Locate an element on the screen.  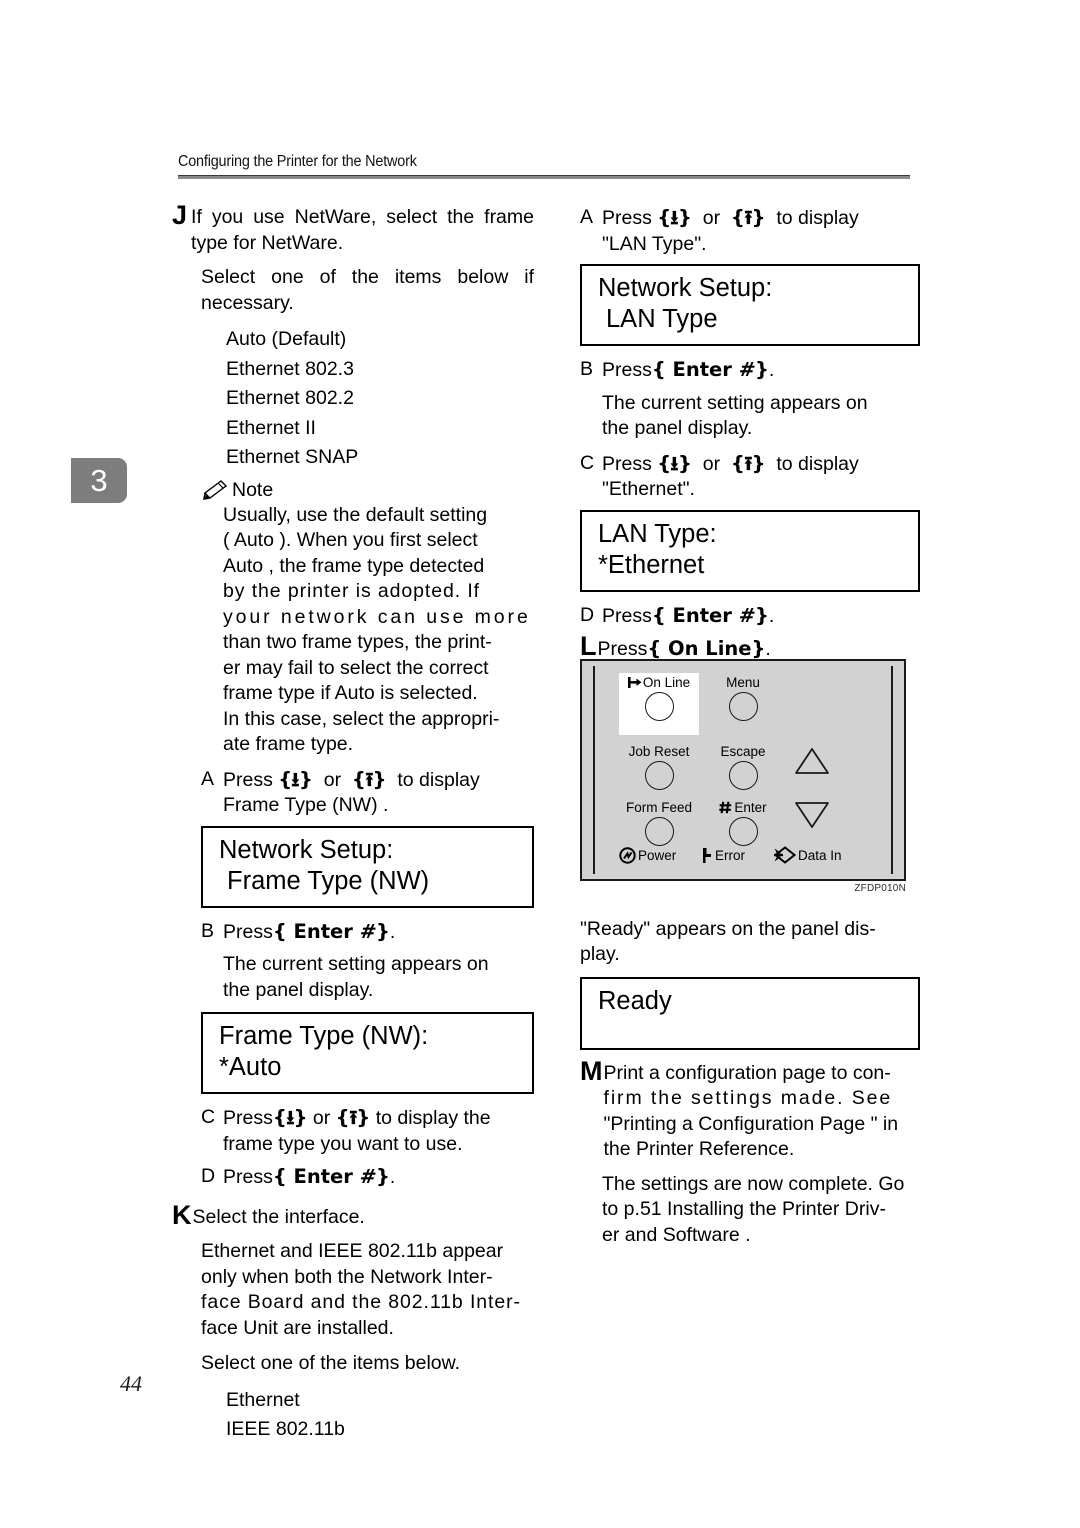
interface-option-list: Ethernet IEEE 802.11b is located at coordinates (380, 1415).